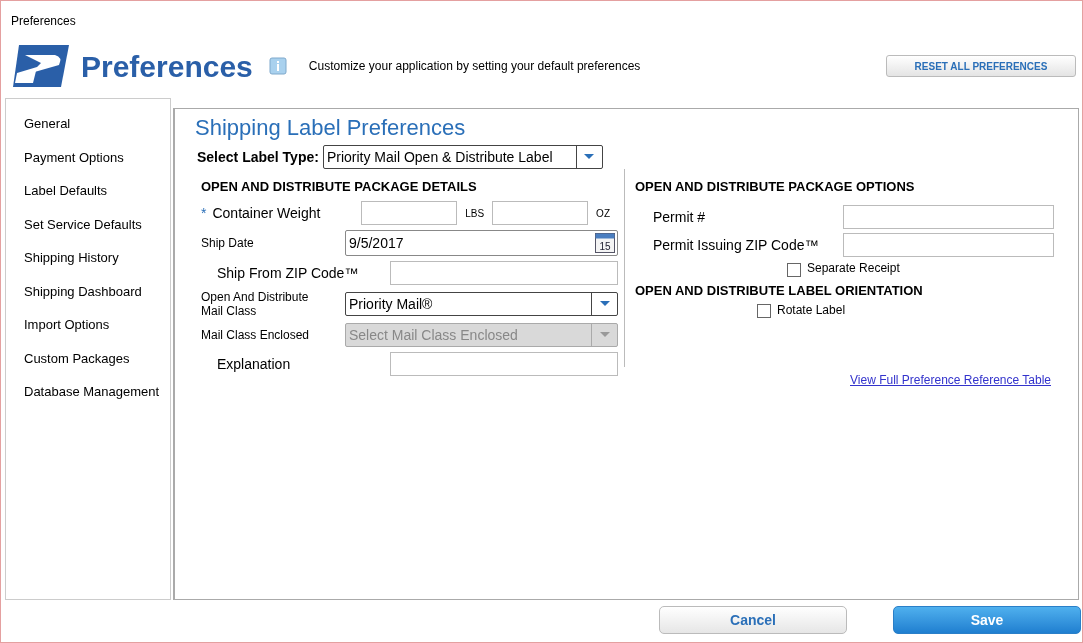 The height and width of the screenshot is (643, 1083). Describe the element at coordinates (204, 213) in the screenshot. I see `required-mark: *` at that location.